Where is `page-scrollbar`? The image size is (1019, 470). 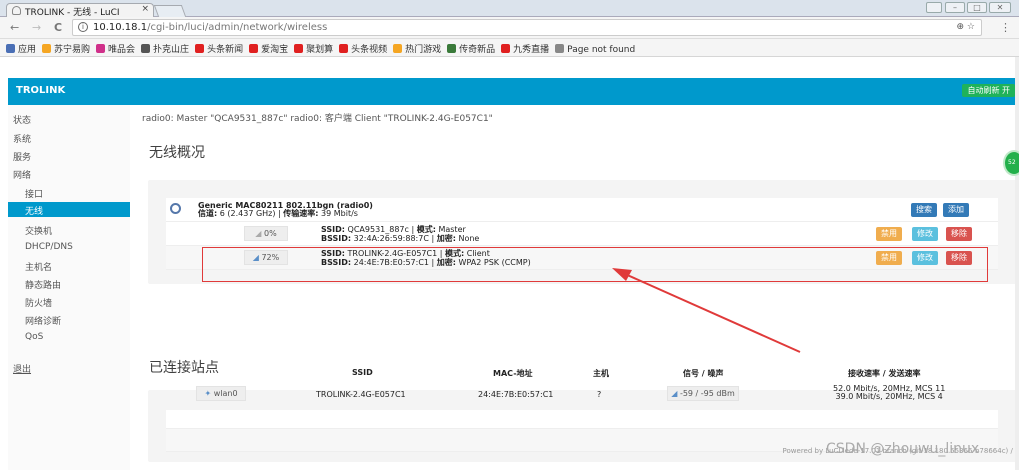 page-scrollbar is located at coordinates (1017, 263).